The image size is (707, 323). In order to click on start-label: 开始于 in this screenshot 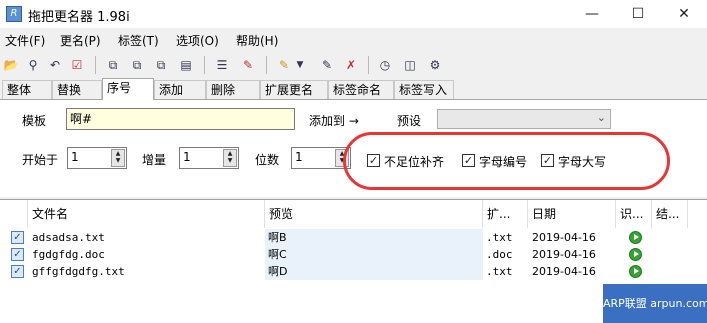, I will do `click(40, 160)`.